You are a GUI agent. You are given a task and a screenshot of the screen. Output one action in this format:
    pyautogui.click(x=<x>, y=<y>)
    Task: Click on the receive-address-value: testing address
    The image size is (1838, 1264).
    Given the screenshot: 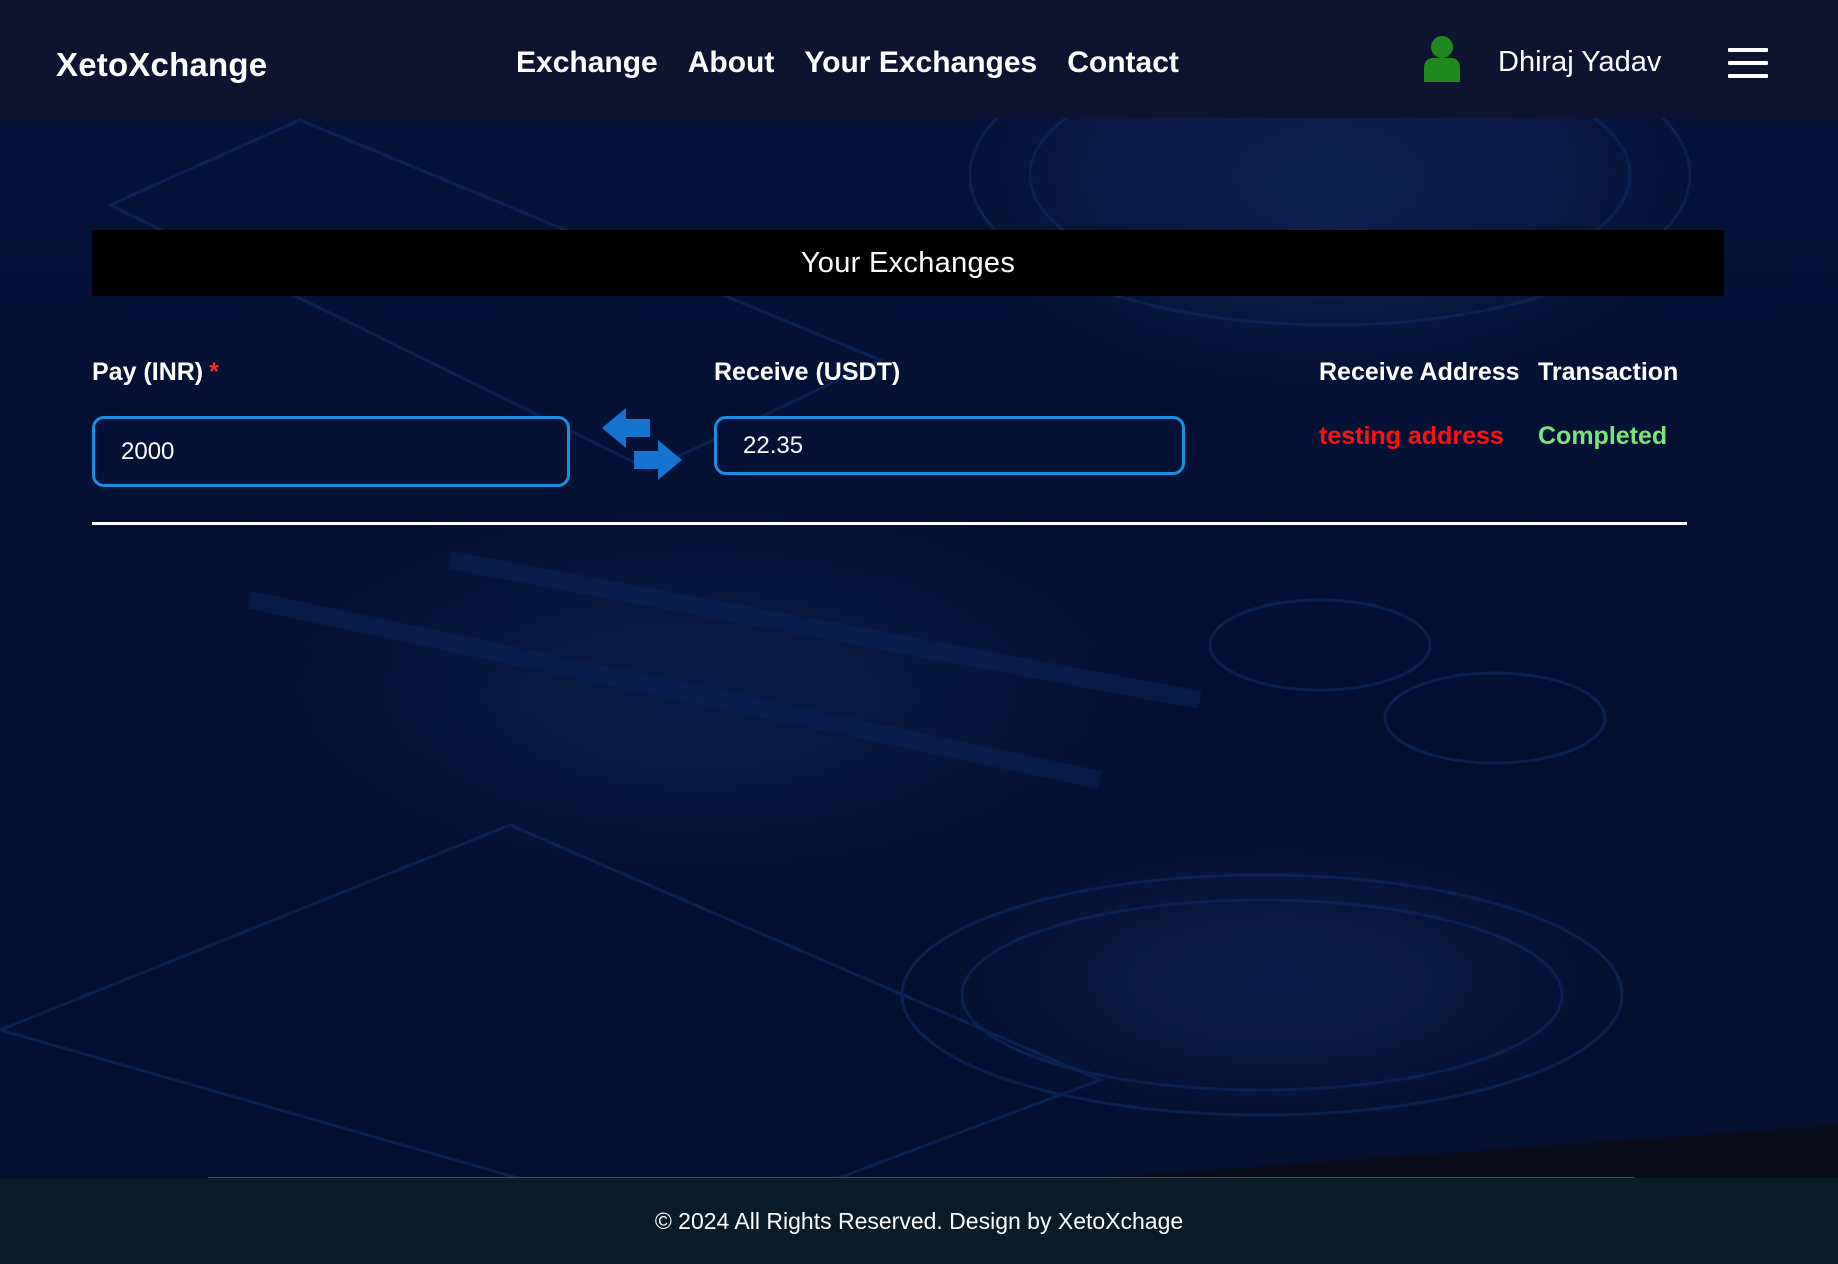 What is the action you would take?
    pyautogui.click(x=1411, y=436)
    